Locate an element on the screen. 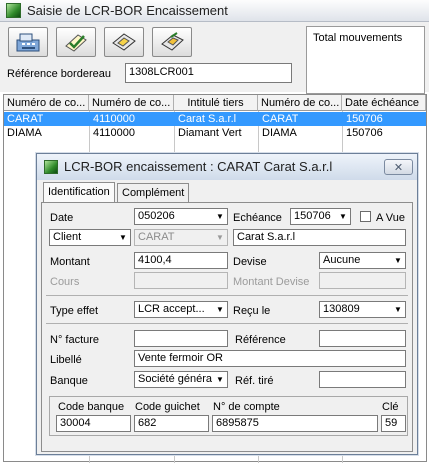 The width and height of the screenshot is (429, 464). print-icon is located at coordinates (172, 41).